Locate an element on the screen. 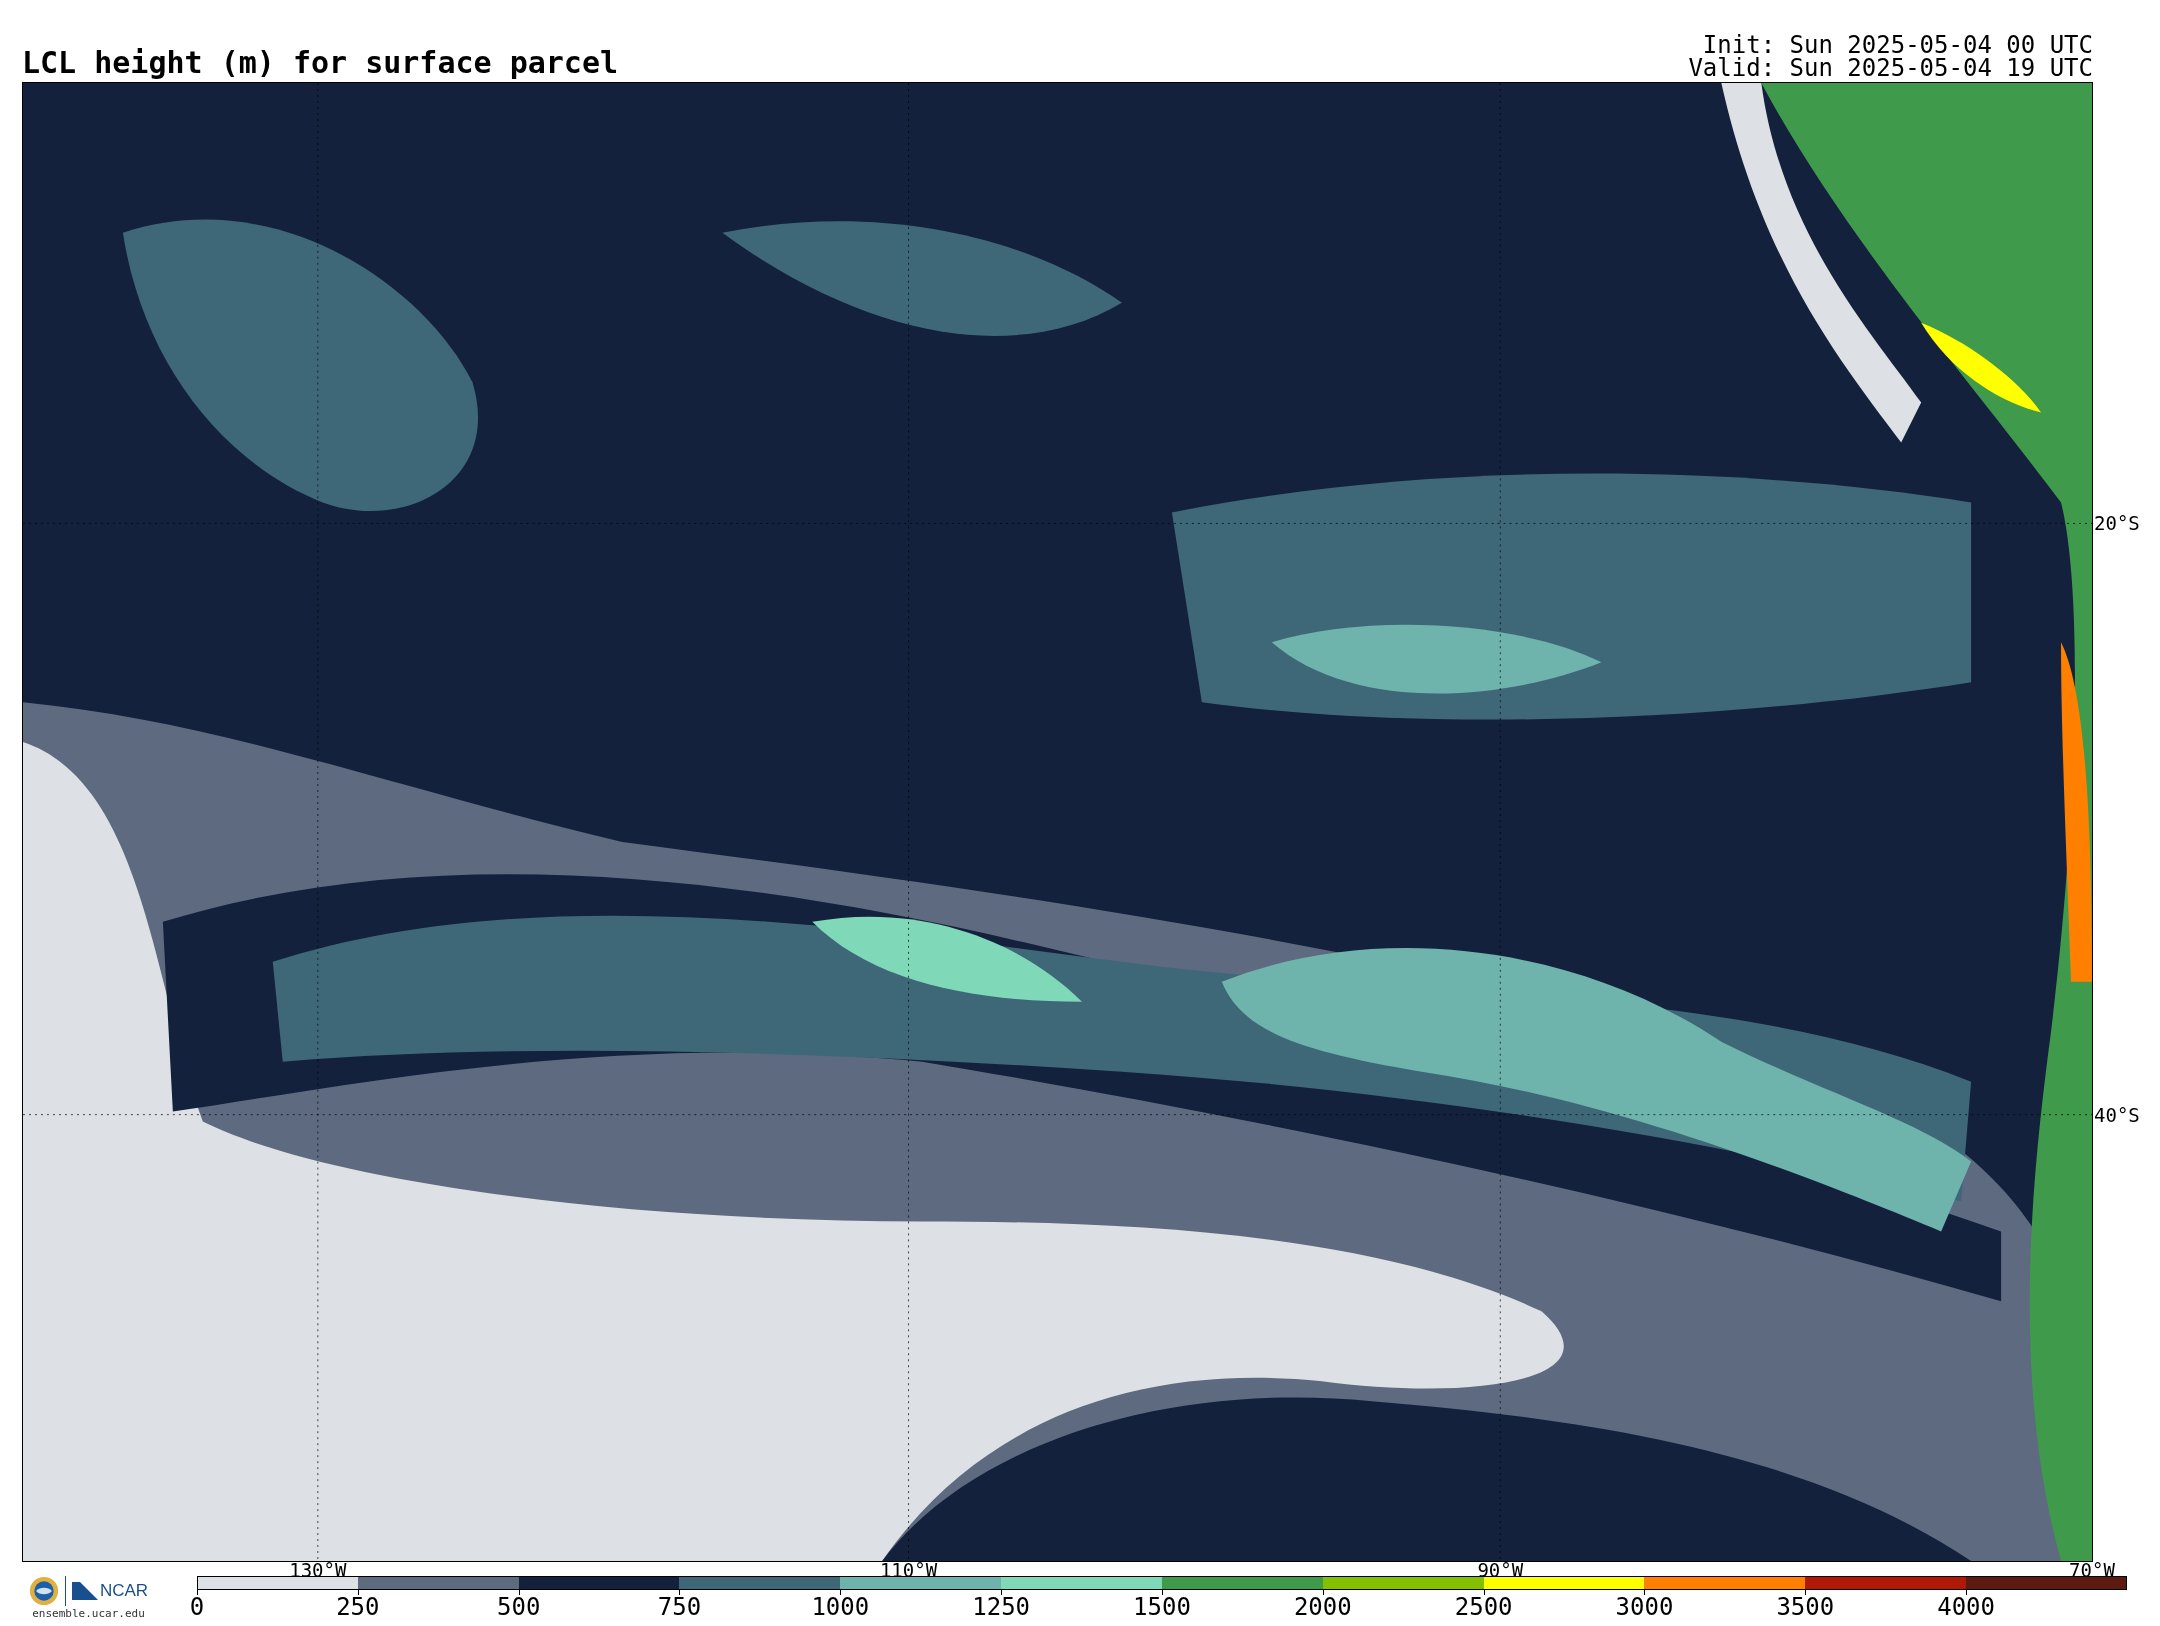 The width and height of the screenshot is (2160, 1626). colorbar-label: 1000 is located at coordinates (840, 1607).